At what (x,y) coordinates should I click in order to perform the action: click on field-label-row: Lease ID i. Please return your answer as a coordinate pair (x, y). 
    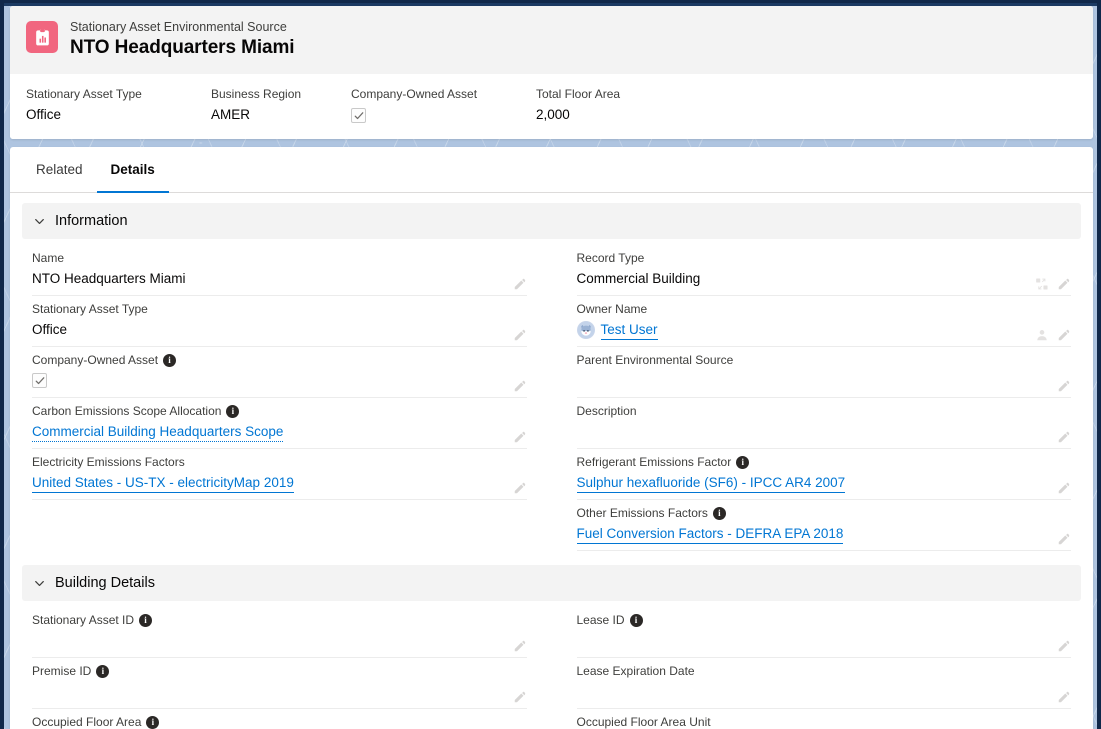
    Looking at the image, I should click on (809, 621).